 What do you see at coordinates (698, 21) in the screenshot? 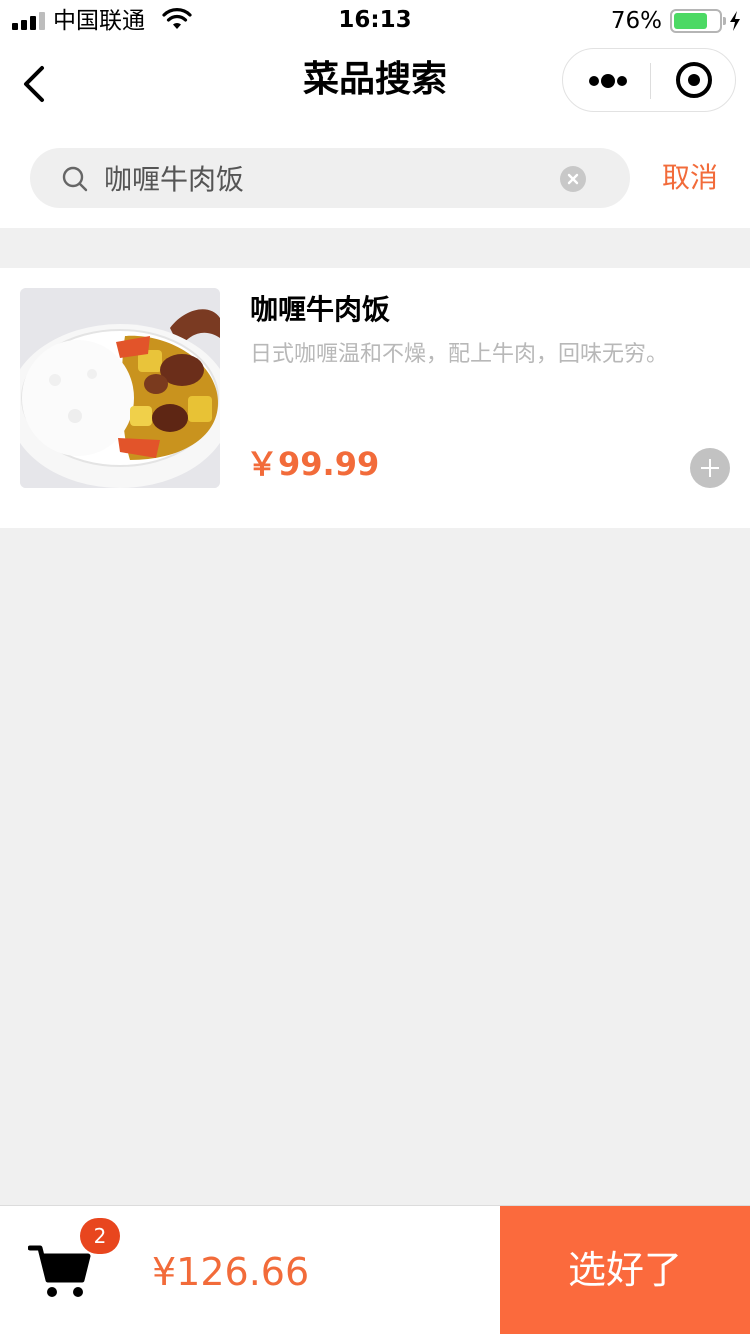
I see `battery-icon` at bounding box center [698, 21].